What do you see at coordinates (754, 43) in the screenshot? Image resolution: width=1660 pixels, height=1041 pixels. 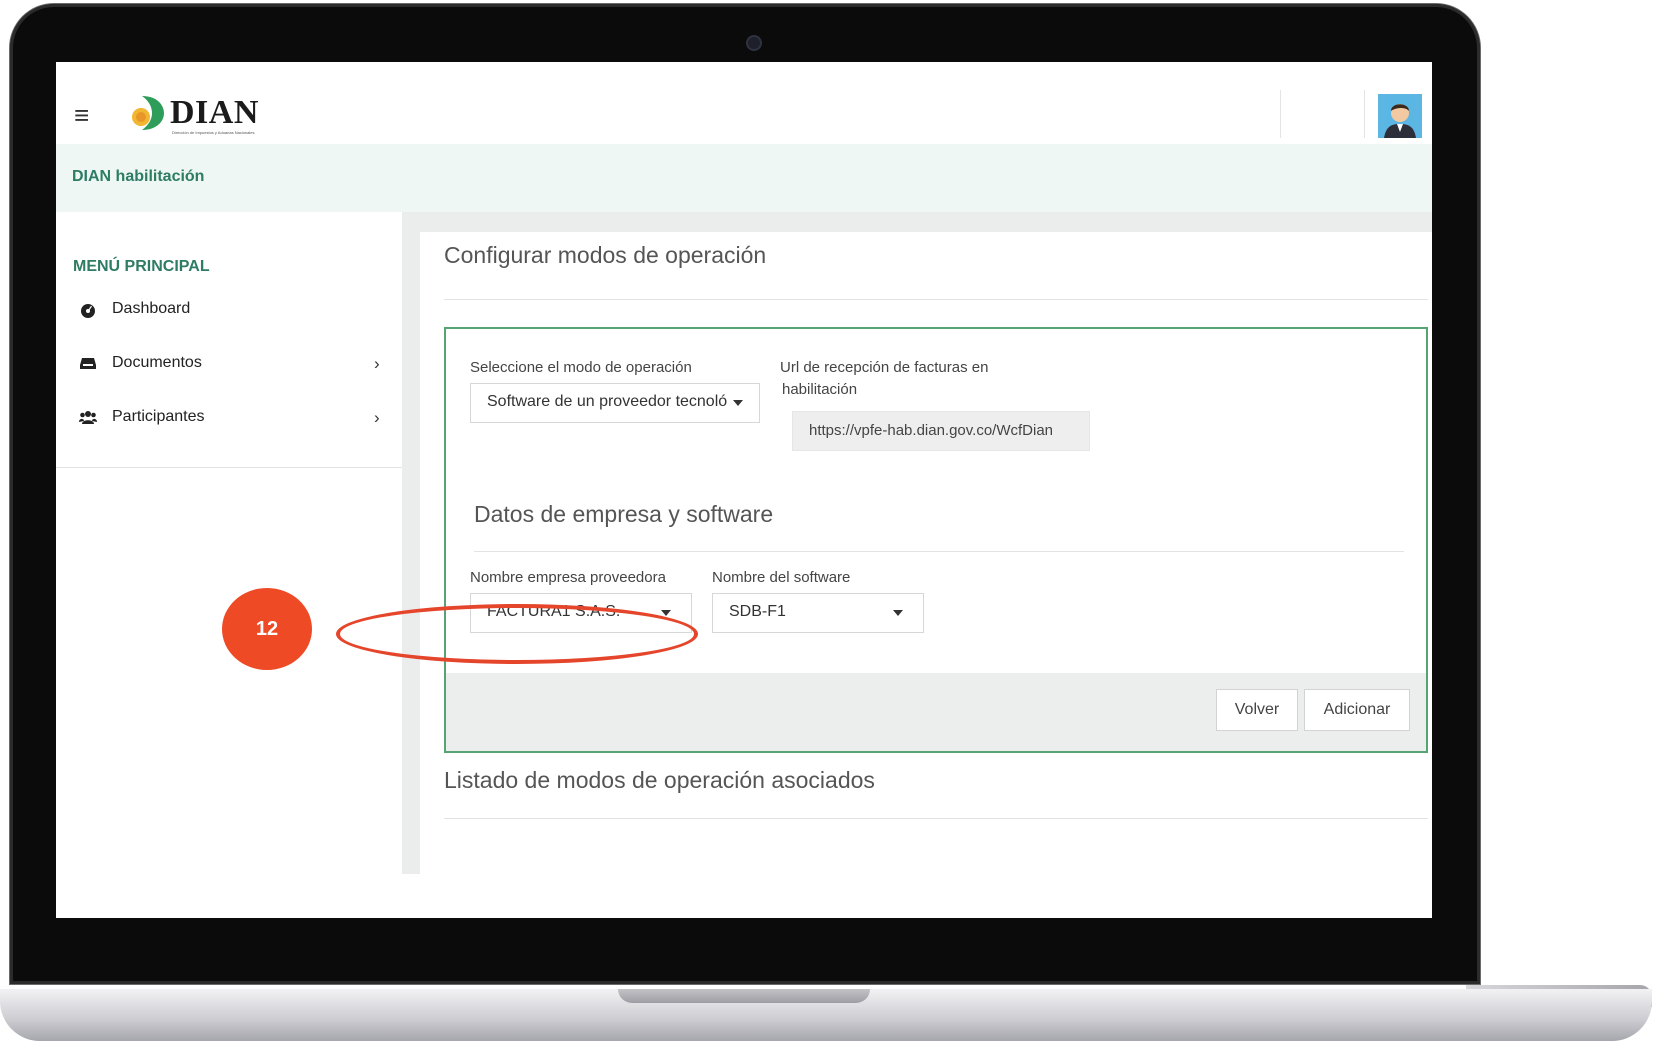 I see `camera-icon` at bounding box center [754, 43].